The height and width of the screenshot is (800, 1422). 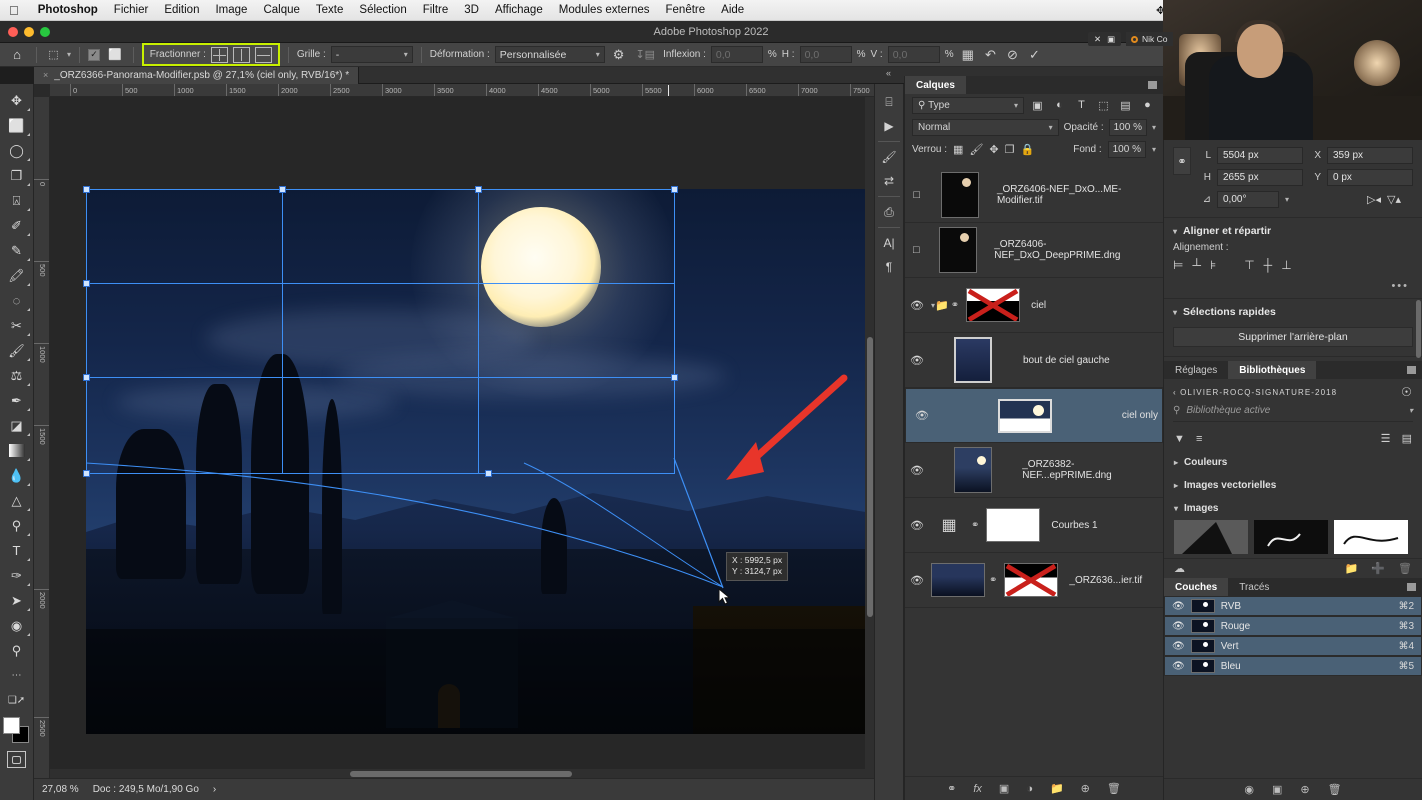 I want to click on menu-item-3d: 3D, so click(x=471, y=10).